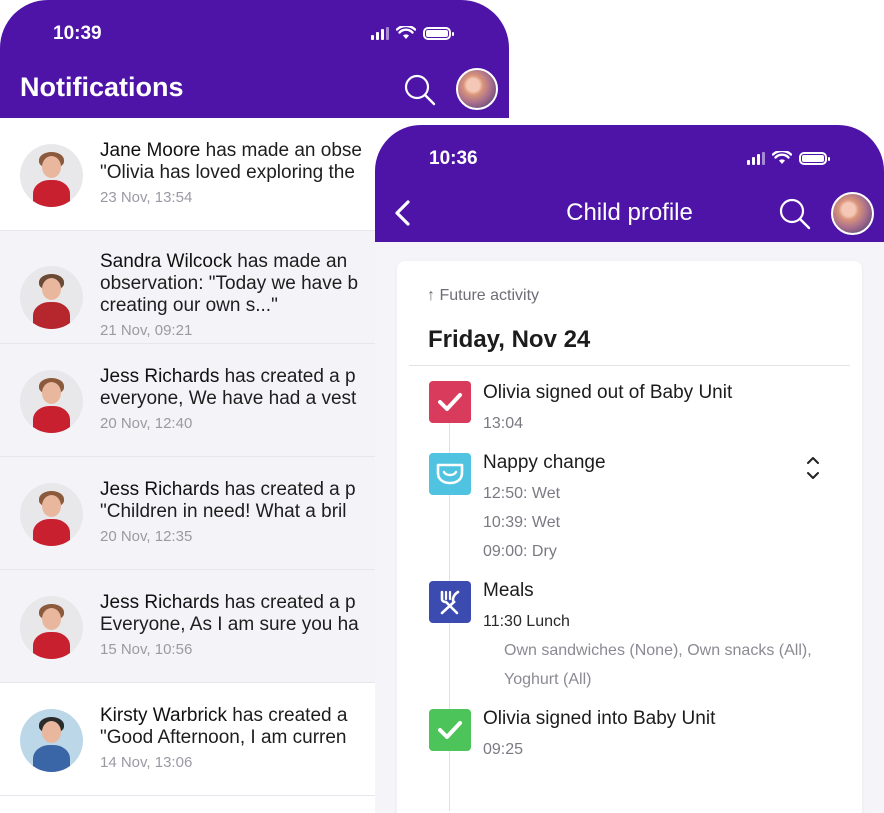 The width and height of the screenshot is (884, 813). What do you see at coordinates (509, 339) in the screenshot?
I see `day-heading: Friday, Nov 24` at bounding box center [509, 339].